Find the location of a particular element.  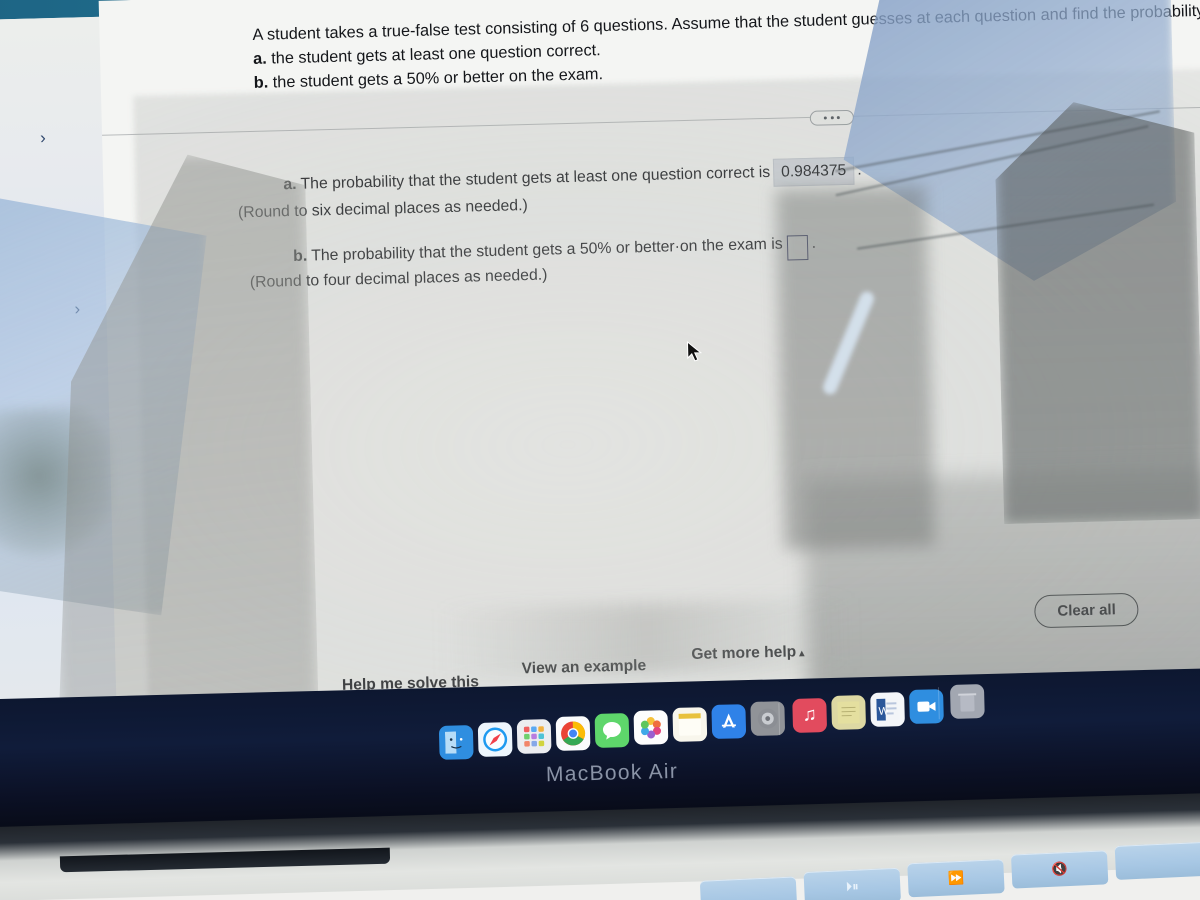

photos-icon is located at coordinates (651, 727).